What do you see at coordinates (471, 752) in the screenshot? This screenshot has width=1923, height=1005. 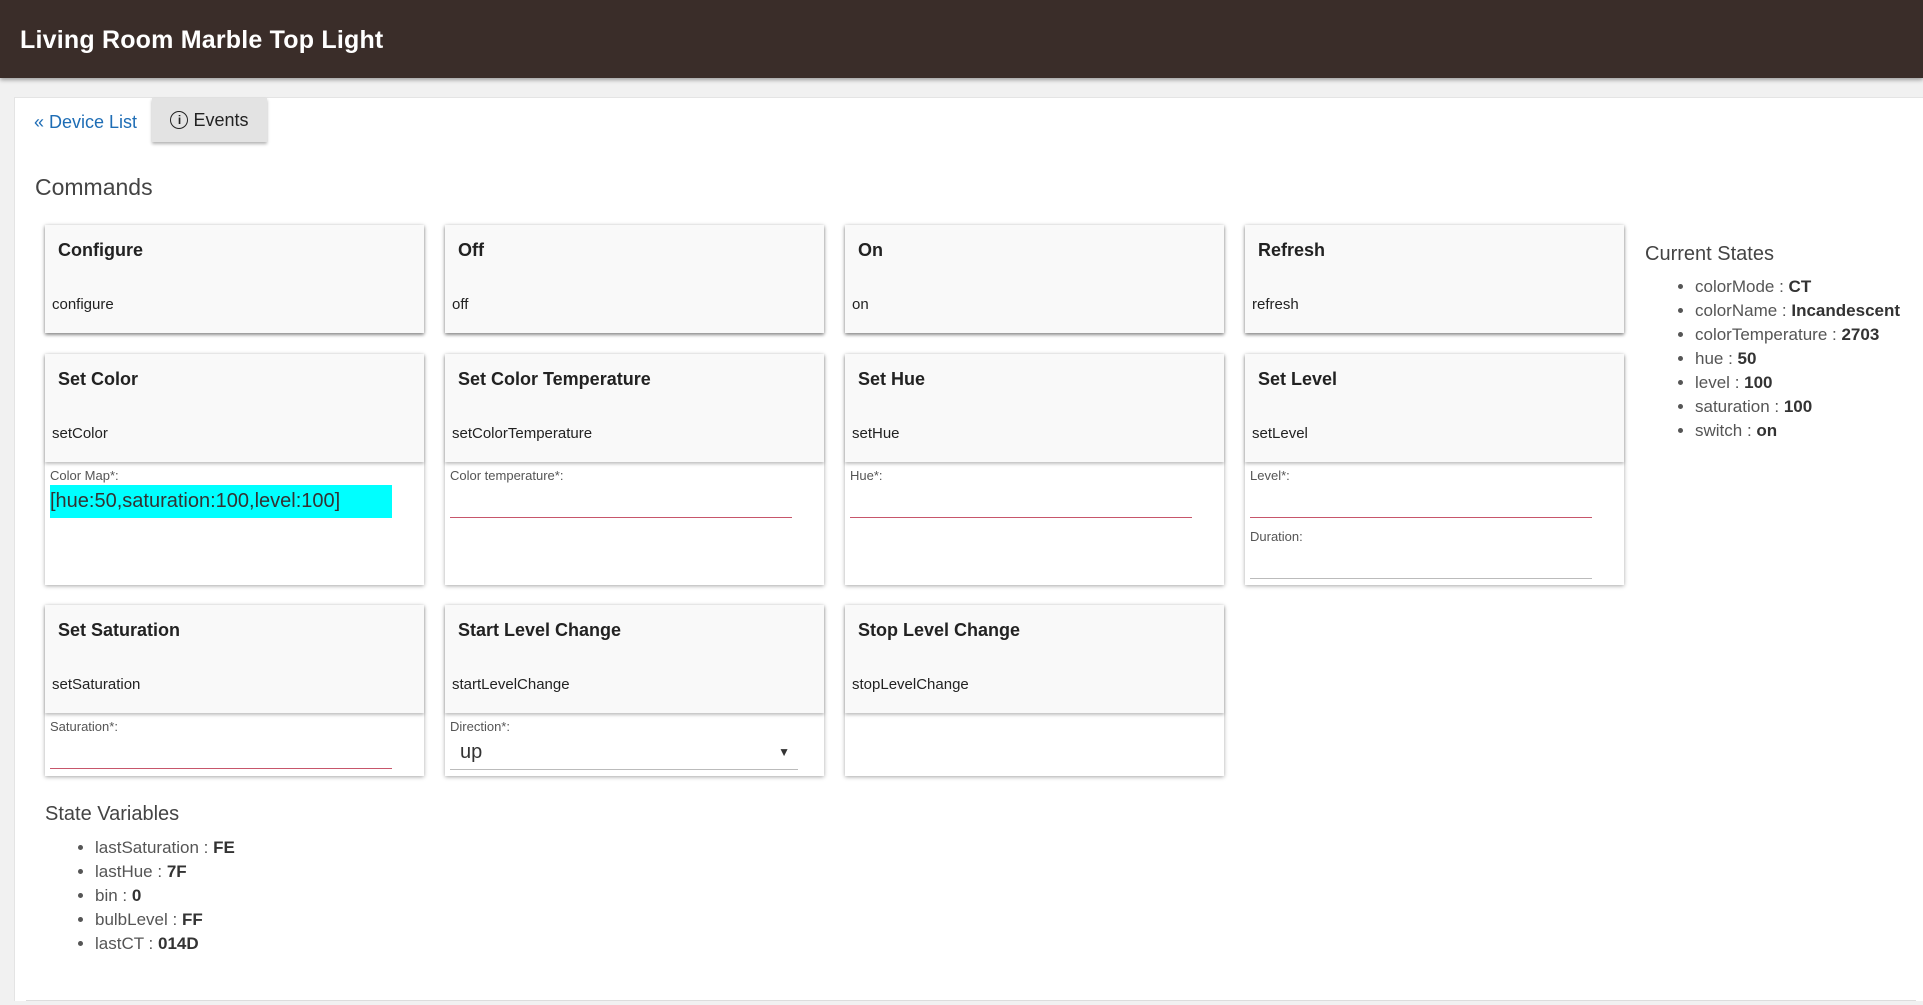 I see `direction-selected-value: up` at bounding box center [471, 752].